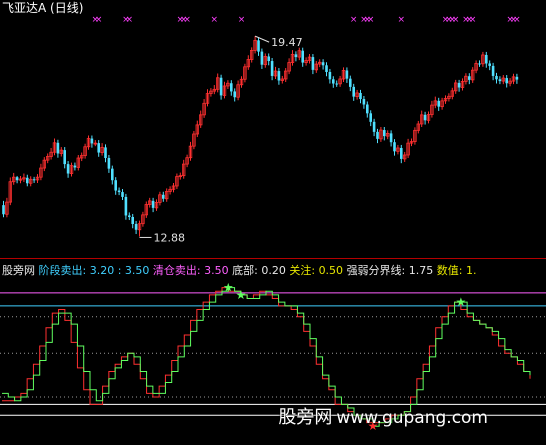  What do you see at coordinates (287, 42) in the screenshot?
I see `high-annotation-label: 19.47` at bounding box center [287, 42].